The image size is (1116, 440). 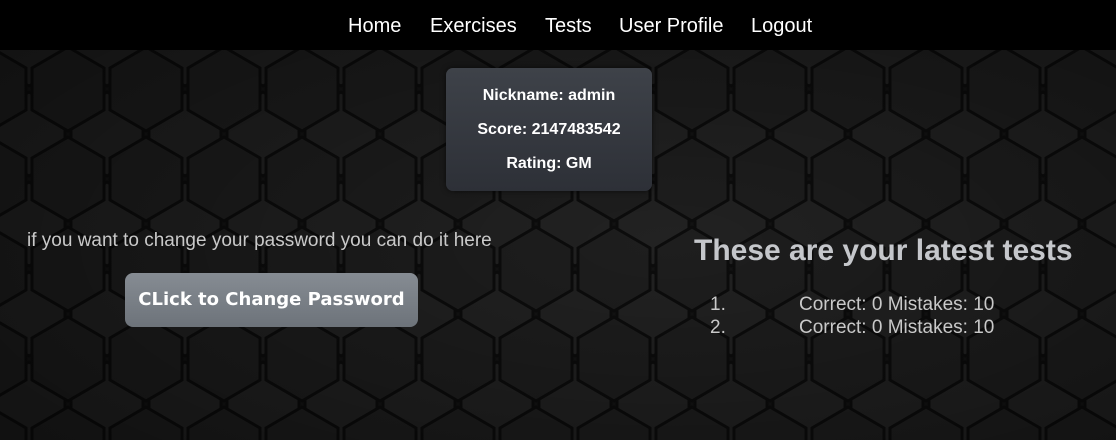 What do you see at coordinates (718, 327) in the screenshot?
I see `test-item-number: 2.` at bounding box center [718, 327].